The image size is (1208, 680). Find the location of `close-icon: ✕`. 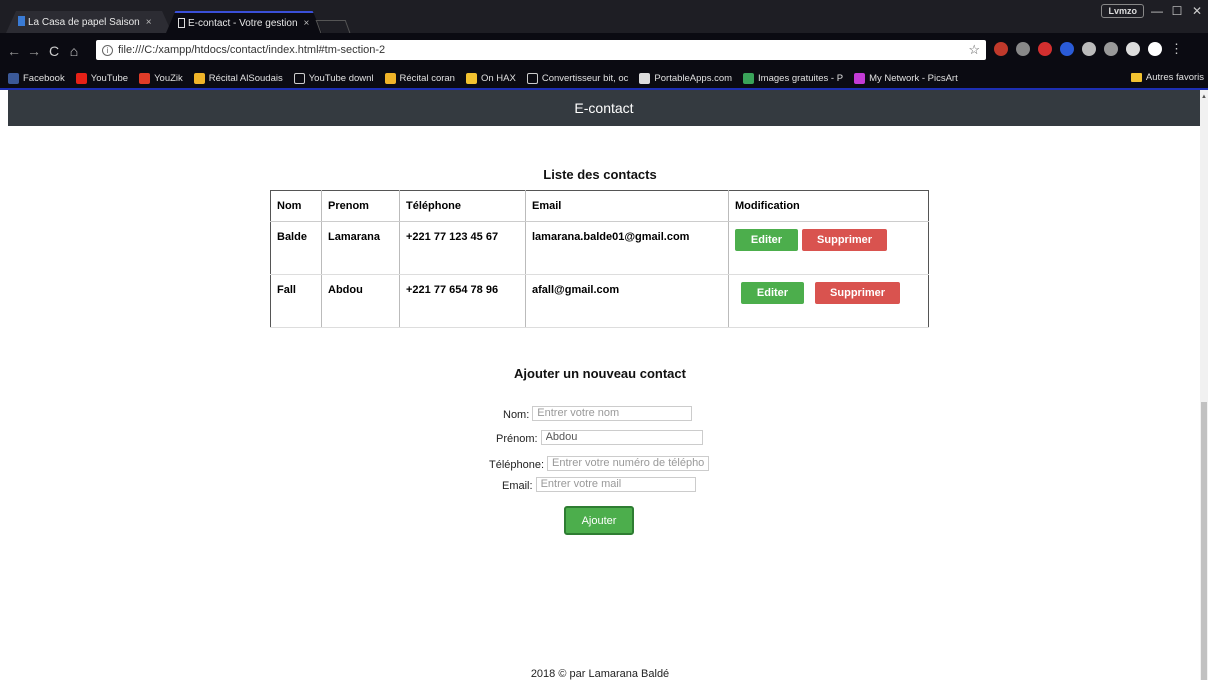

close-icon: ✕ is located at coordinates (1197, 11).